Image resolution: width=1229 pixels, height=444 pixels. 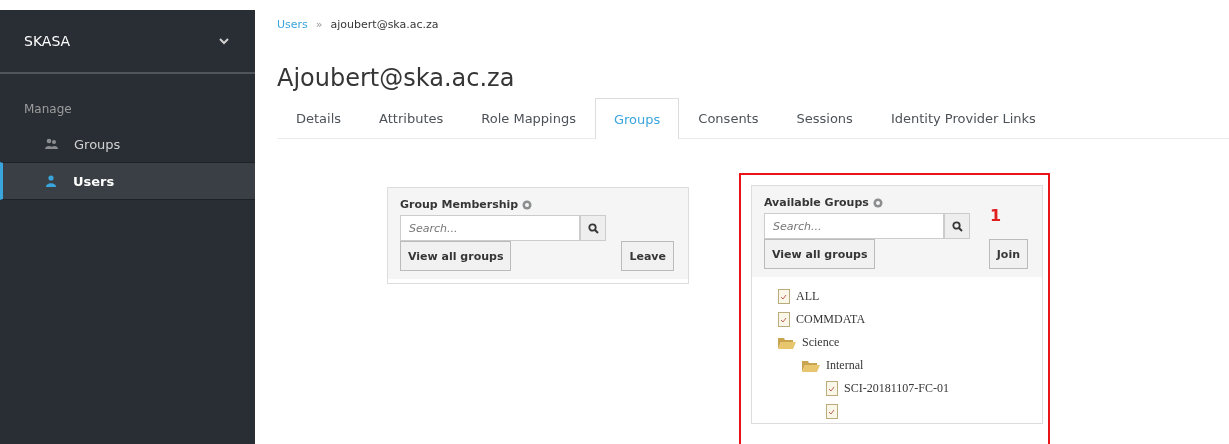 What do you see at coordinates (127, 144) in the screenshot?
I see `sidebar-item: Groups` at bounding box center [127, 144].